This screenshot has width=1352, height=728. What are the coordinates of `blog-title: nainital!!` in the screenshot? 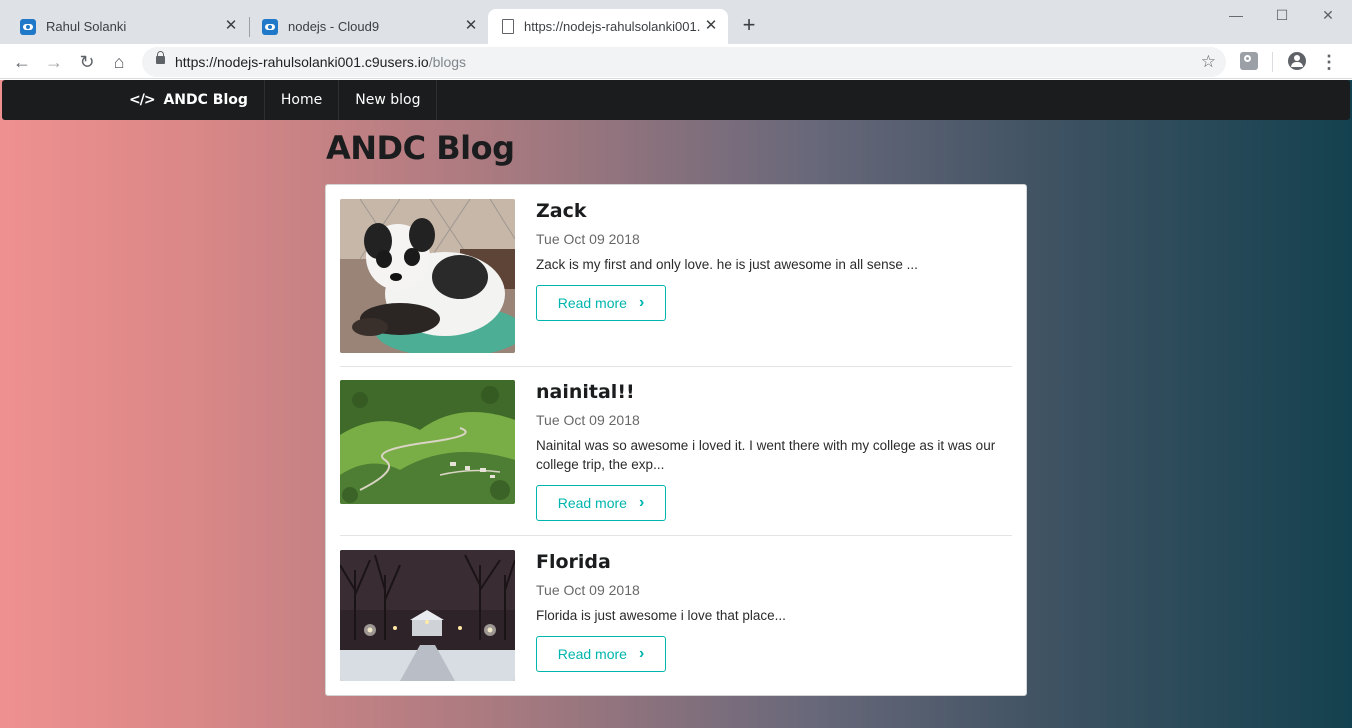 It's located at (774, 392).